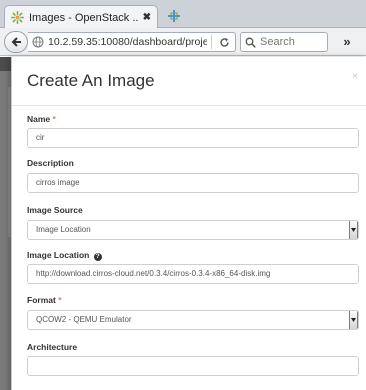 The height and width of the screenshot is (390, 366). Describe the element at coordinates (91, 80) in the screenshot. I see `modal-title: Create An Image` at that location.